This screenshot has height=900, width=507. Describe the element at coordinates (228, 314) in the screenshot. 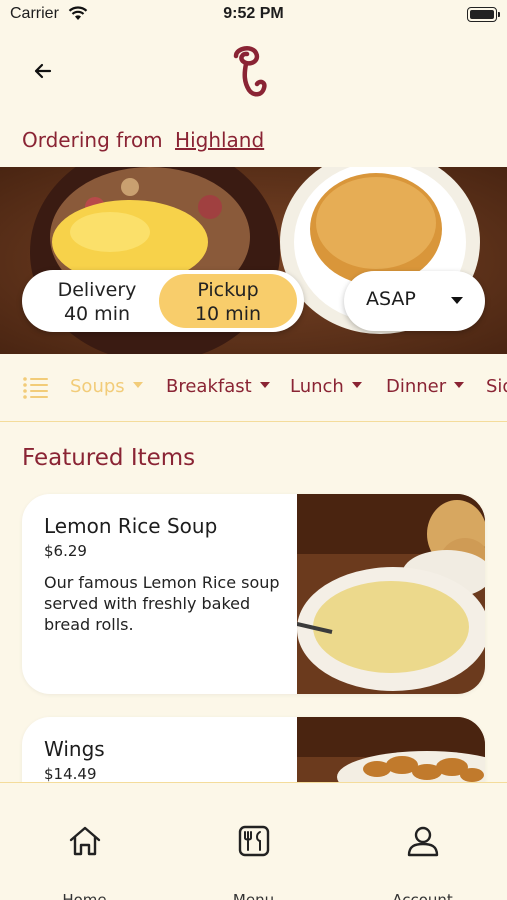

I see `pickup-time: 10 min` at that location.